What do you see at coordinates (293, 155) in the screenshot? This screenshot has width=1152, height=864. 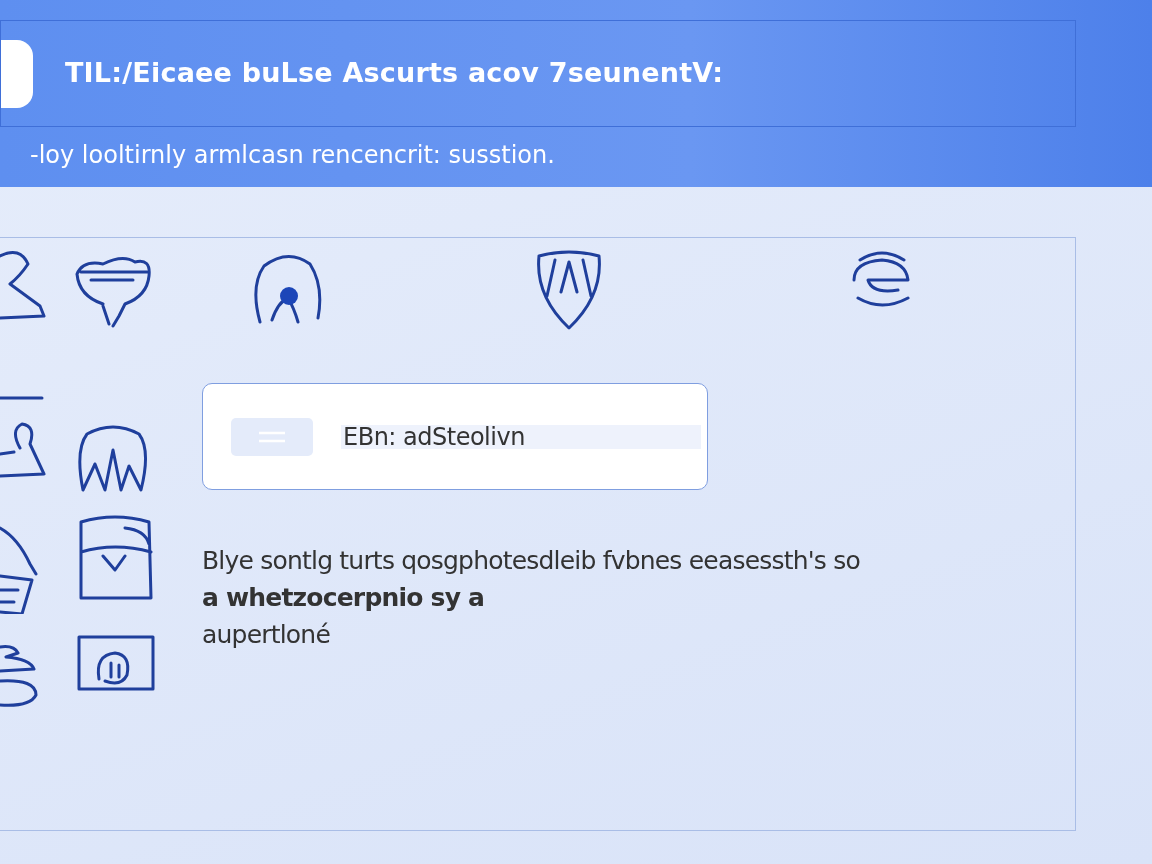 I see `subtitle: -loy looltirnly armlcasn rencencrit: susstion.` at bounding box center [293, 155].